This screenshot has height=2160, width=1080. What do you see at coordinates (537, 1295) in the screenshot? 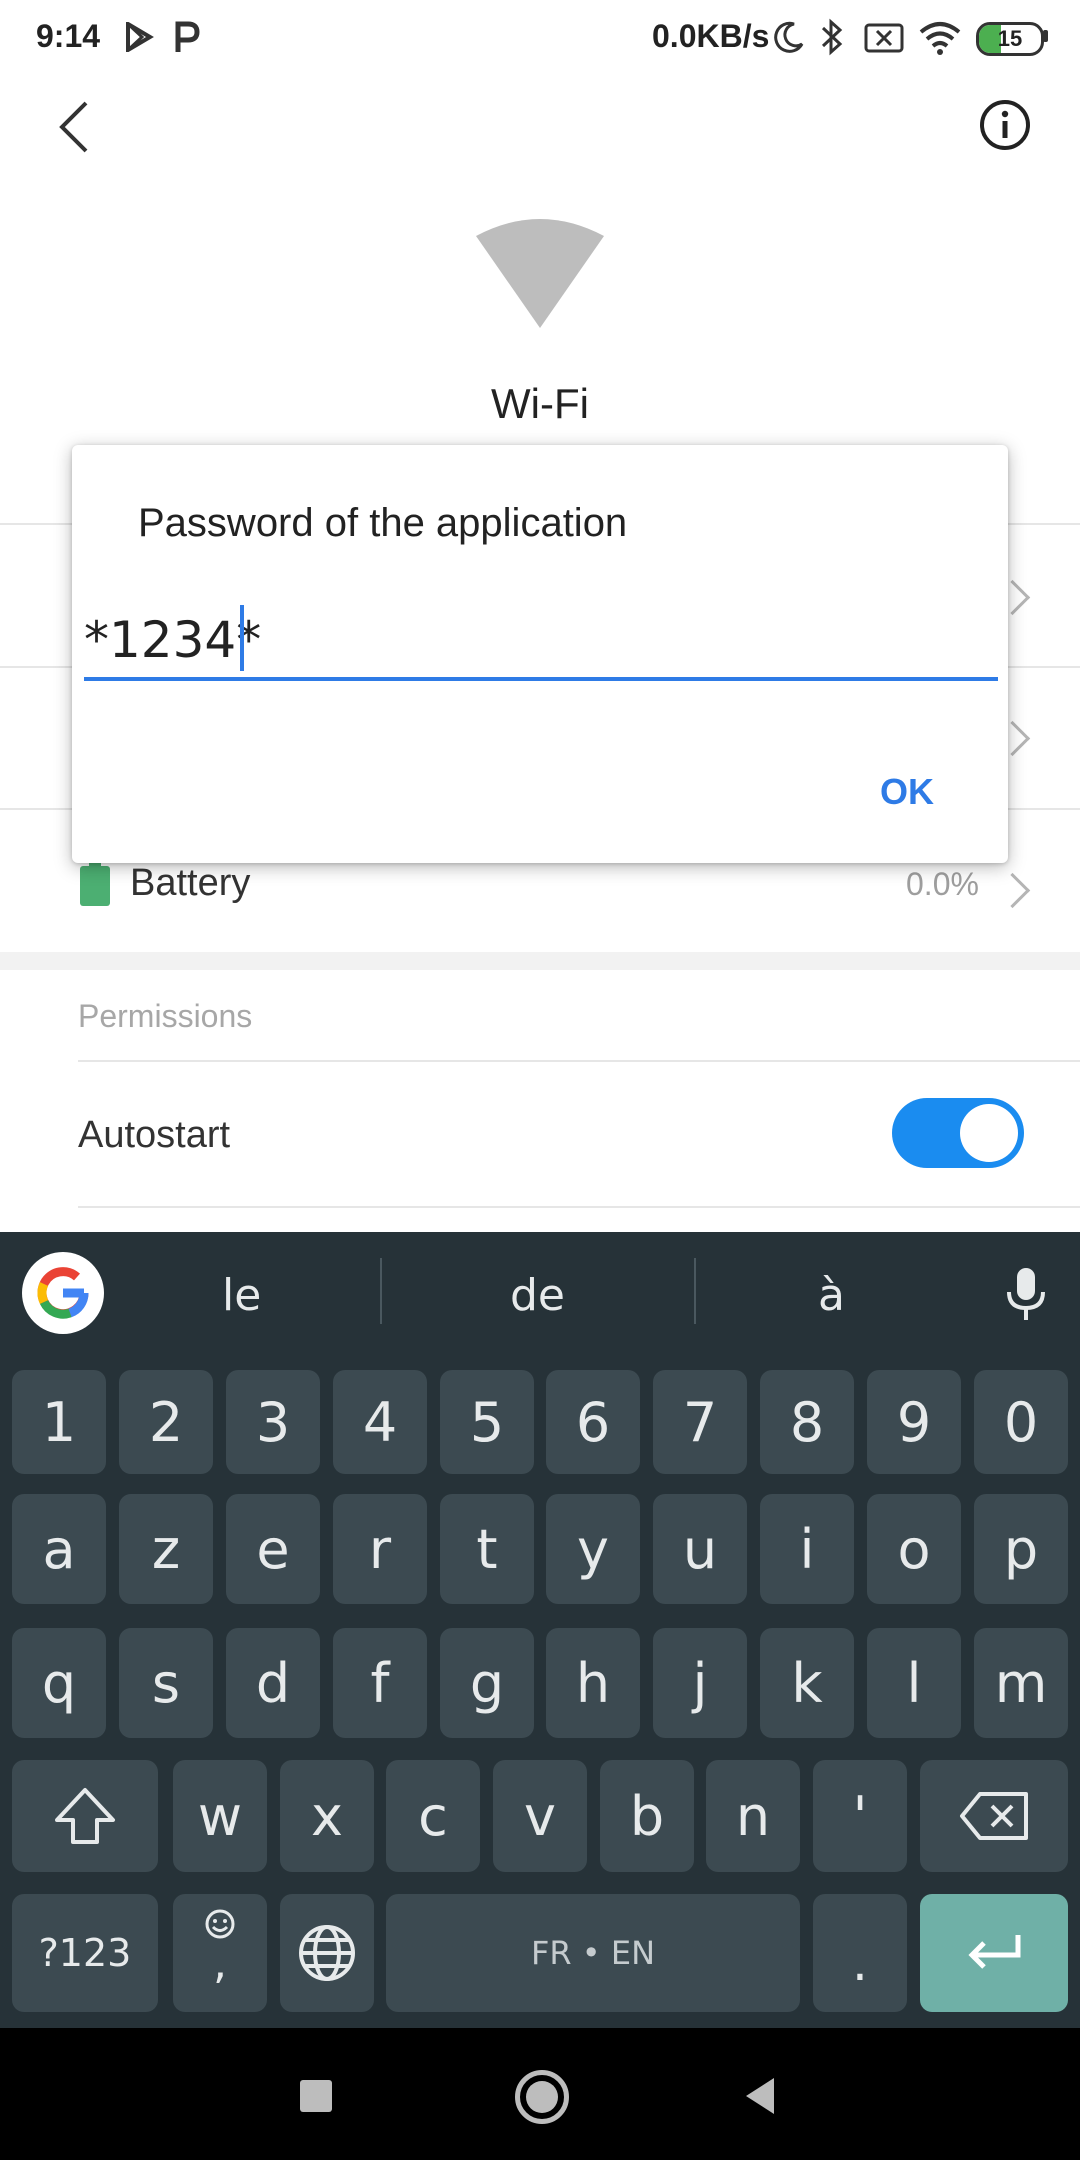
I see `suggestion-2: de` at bounding box center [537, 1295].